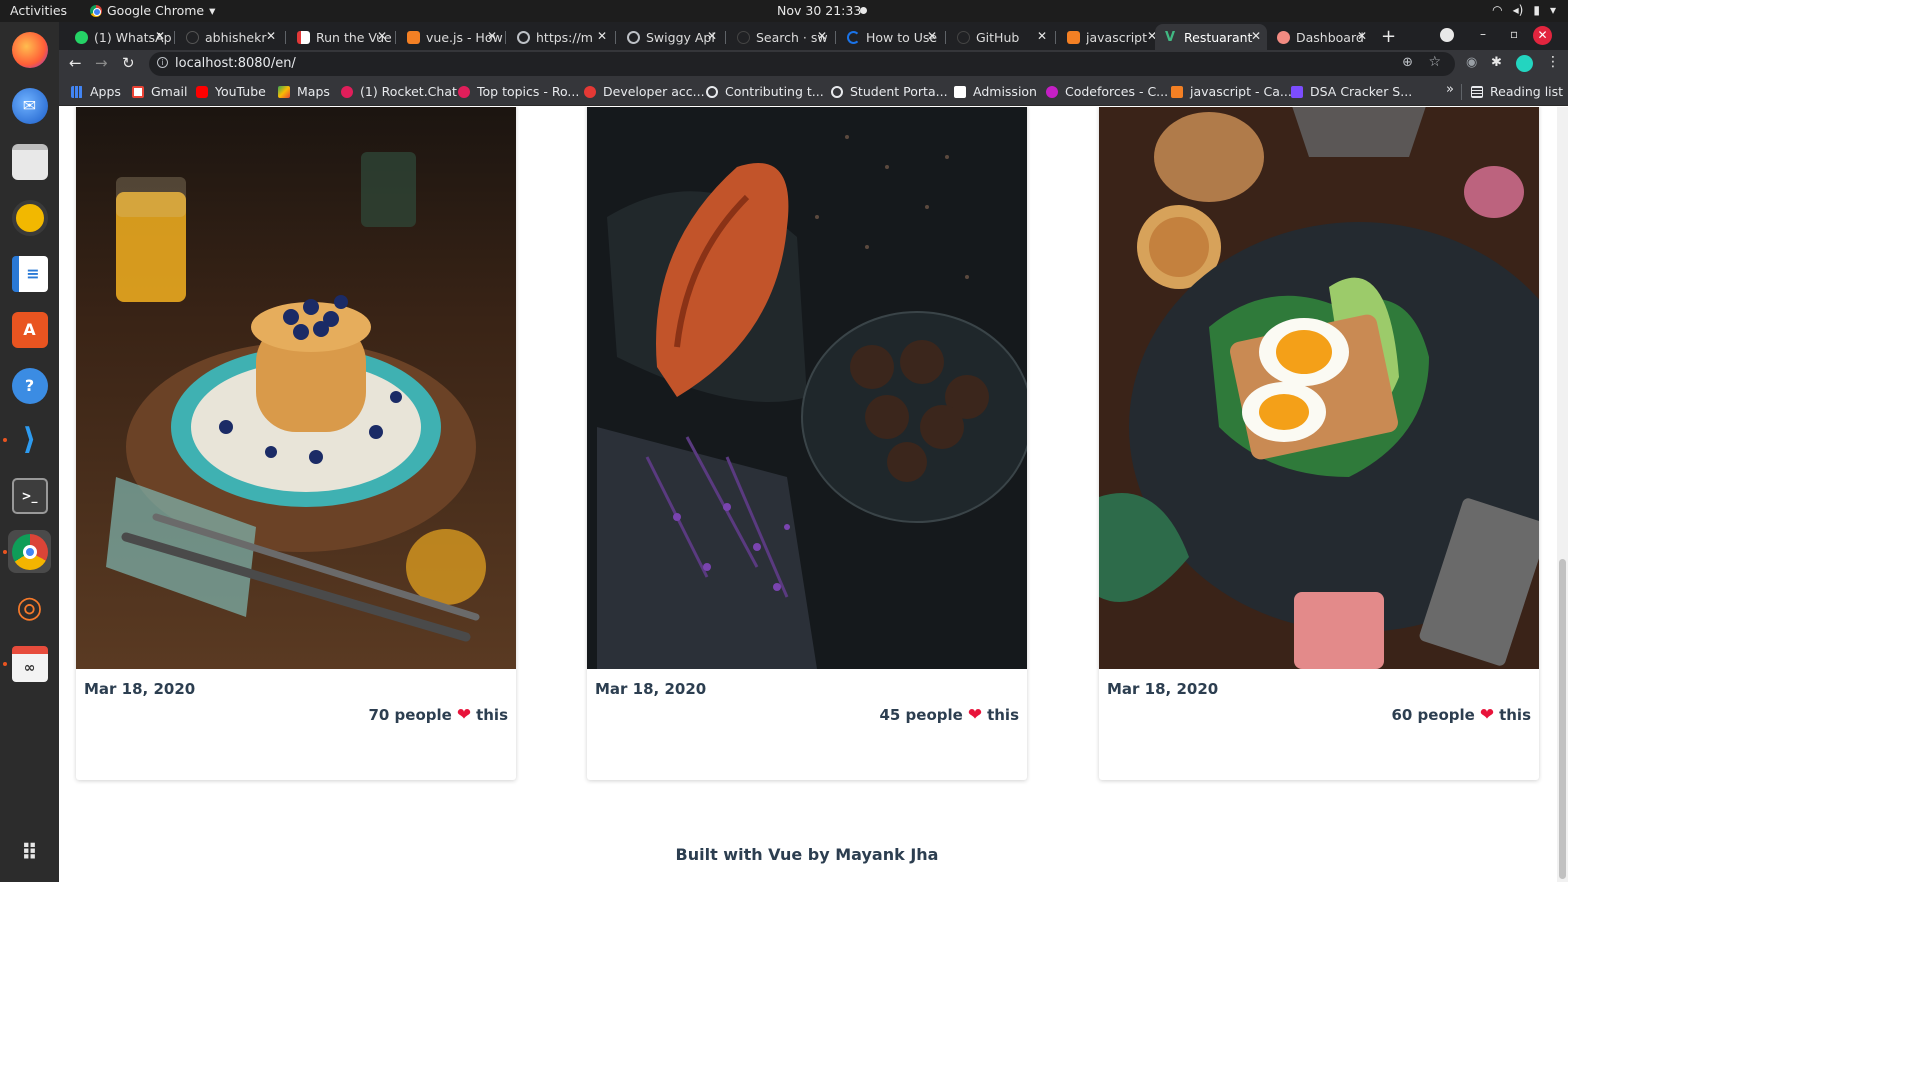  What do you see at coordinates (408, 91) in the screenshot?
I see `bookmark-label: (1) Rocket.Chat` at bounding box center [408, 91].